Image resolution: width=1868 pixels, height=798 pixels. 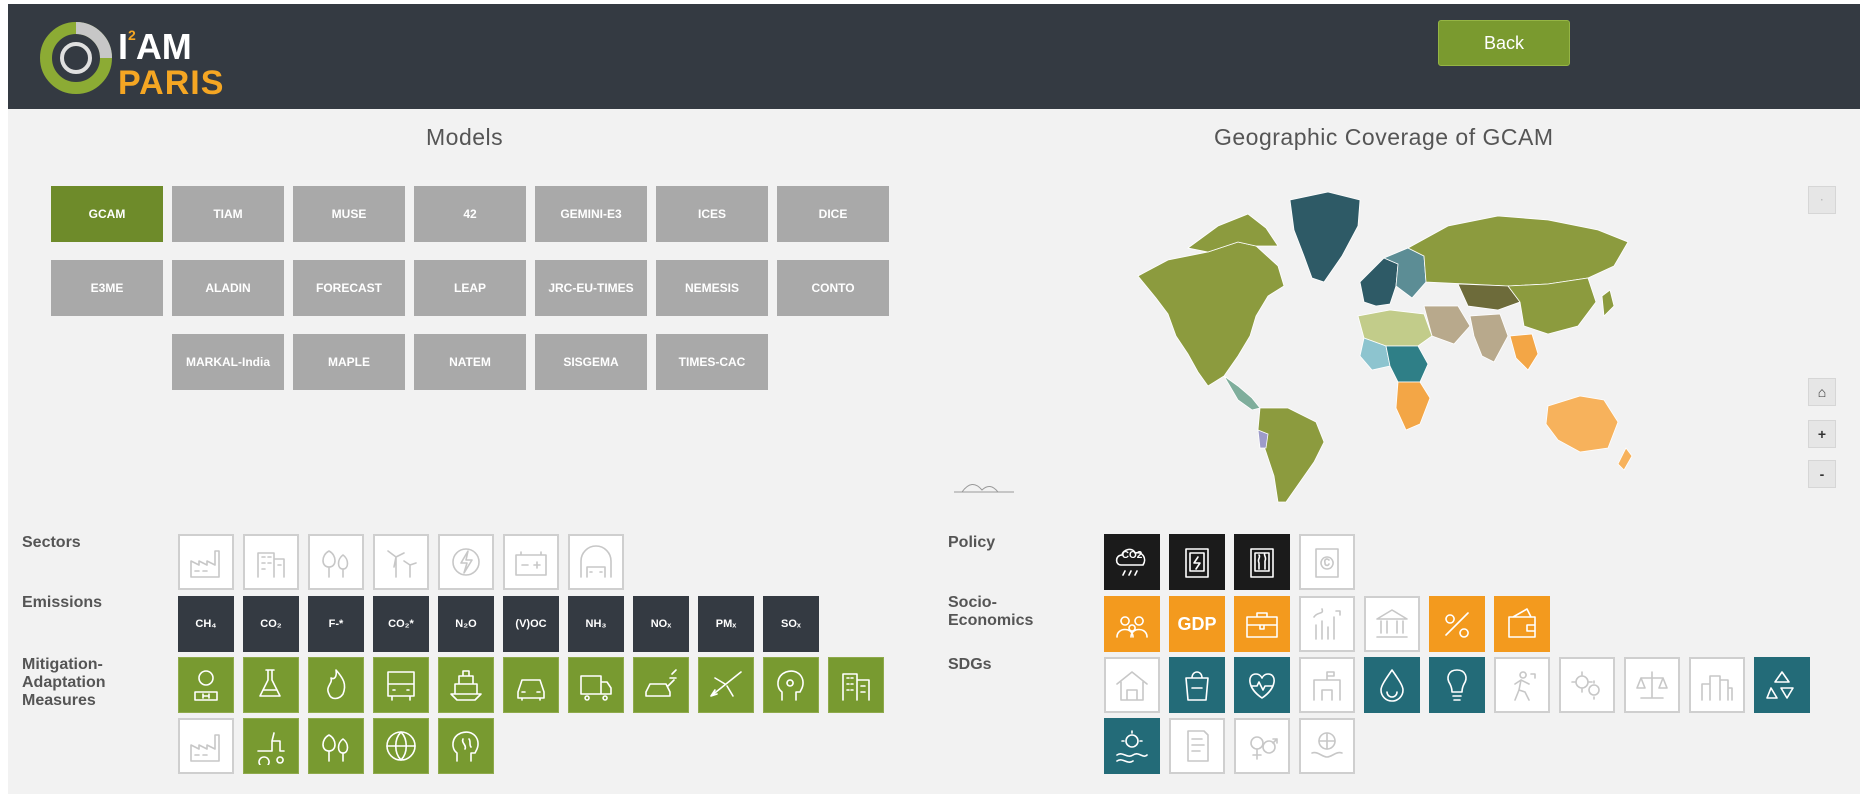 I want to click on map-region-southern-africa, so click(x=1413, y=406).